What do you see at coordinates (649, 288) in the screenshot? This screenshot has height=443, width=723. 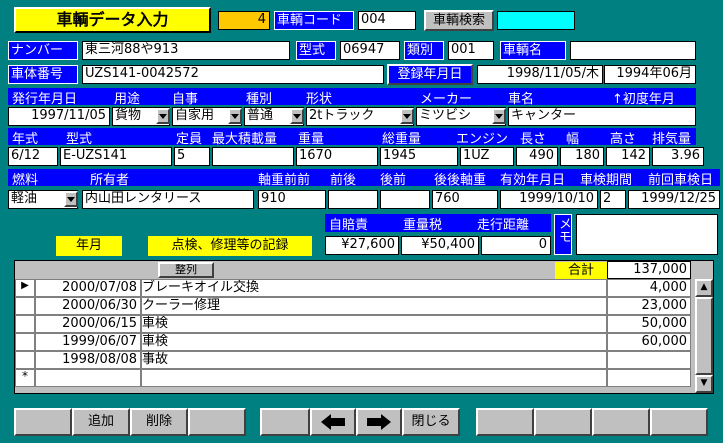 I see `row-amount: 4,000` at bounding box center [649, 288].